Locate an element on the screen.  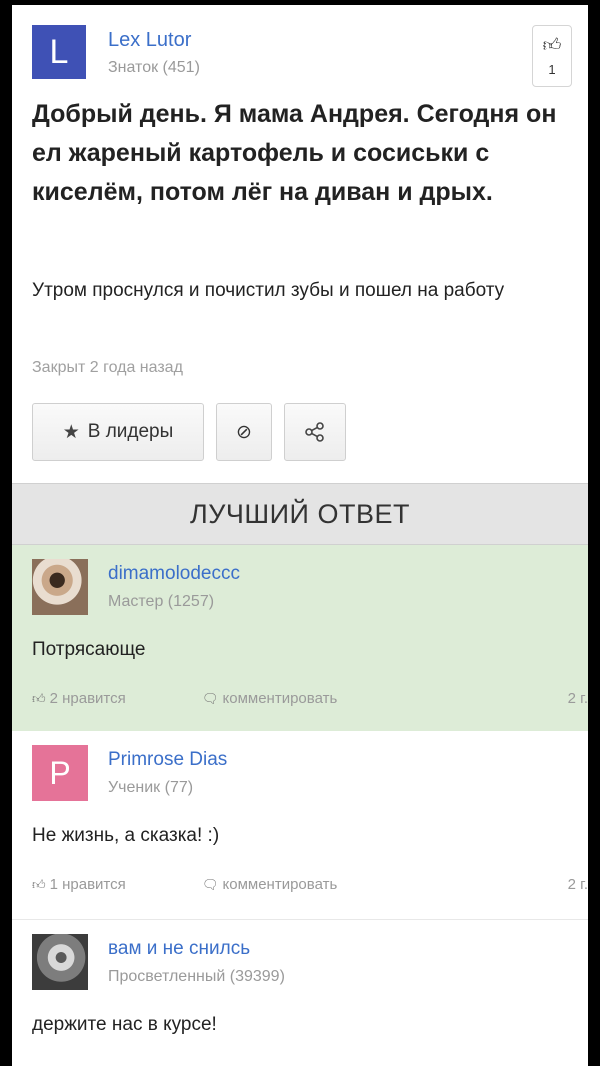
like-button: 👍︎ 1 is located at coordinates (552, 56).